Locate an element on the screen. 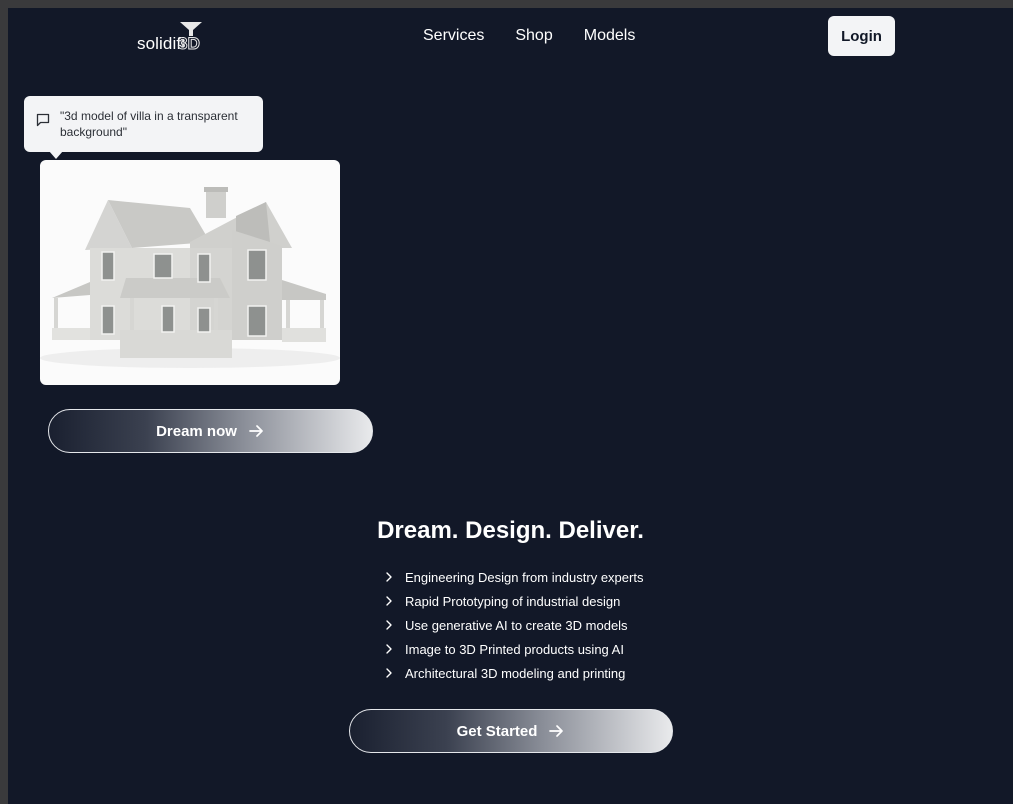 This screenshot has height=804, width=1013. feature-item: Use generative AI to create 3D models is located at coordinates (513, 625).